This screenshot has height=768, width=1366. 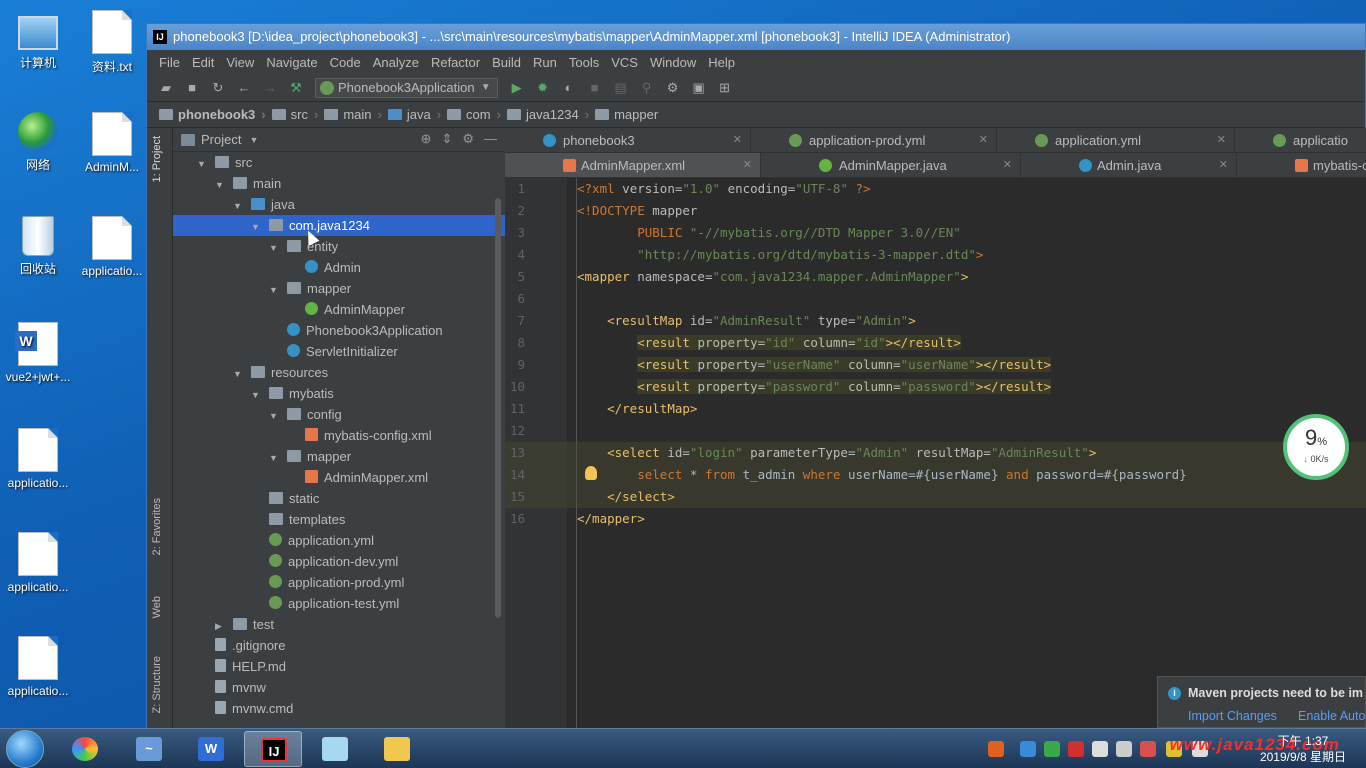 I want to click on forward-icon: →, so click(x=270, y=88).